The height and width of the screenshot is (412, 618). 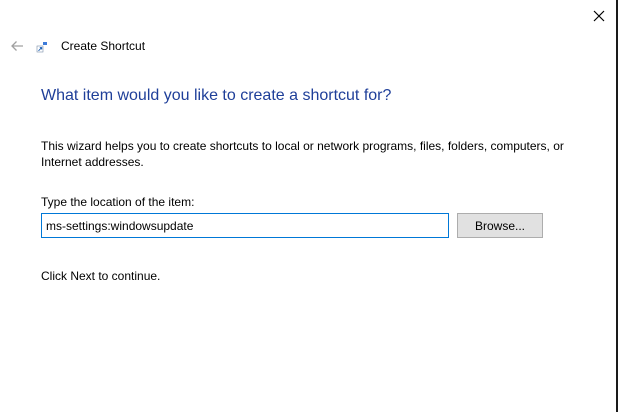 I want to click on close-button, so click(x=599, y=16).